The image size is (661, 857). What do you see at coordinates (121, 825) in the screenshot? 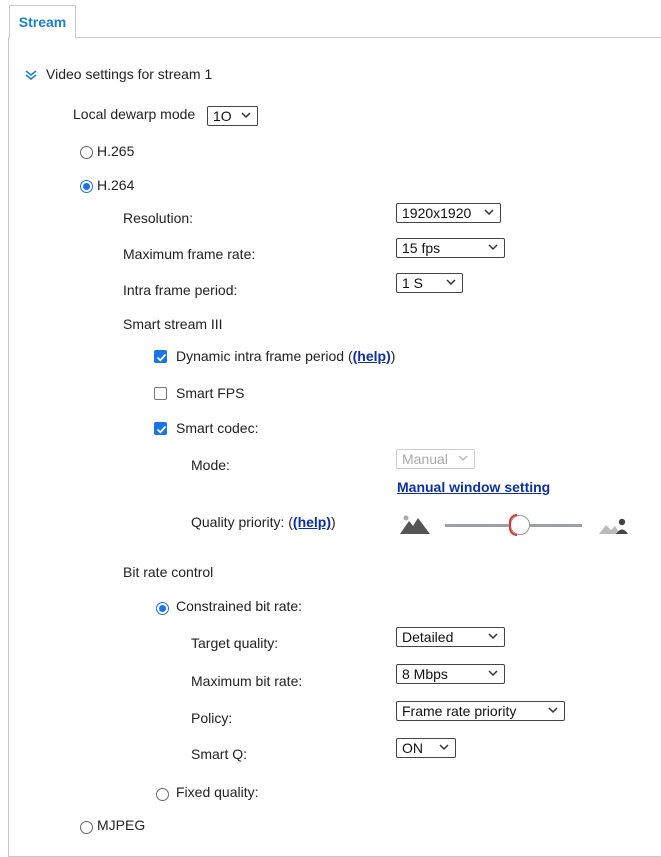
I see `mjpeg-label: MJPEG` at bounding box center [121, 825].